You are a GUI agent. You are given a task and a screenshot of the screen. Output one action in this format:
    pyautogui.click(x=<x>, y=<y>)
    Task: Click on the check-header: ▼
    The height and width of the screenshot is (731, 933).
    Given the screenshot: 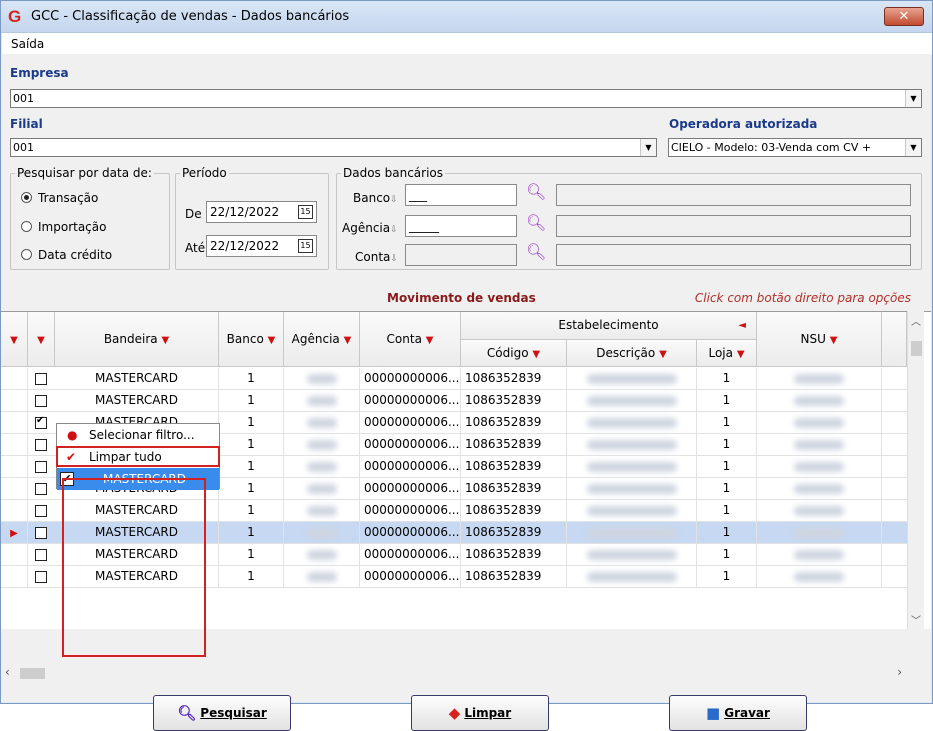 What is the action you would take?
    pyautogui.click(x=41, y=339)
    